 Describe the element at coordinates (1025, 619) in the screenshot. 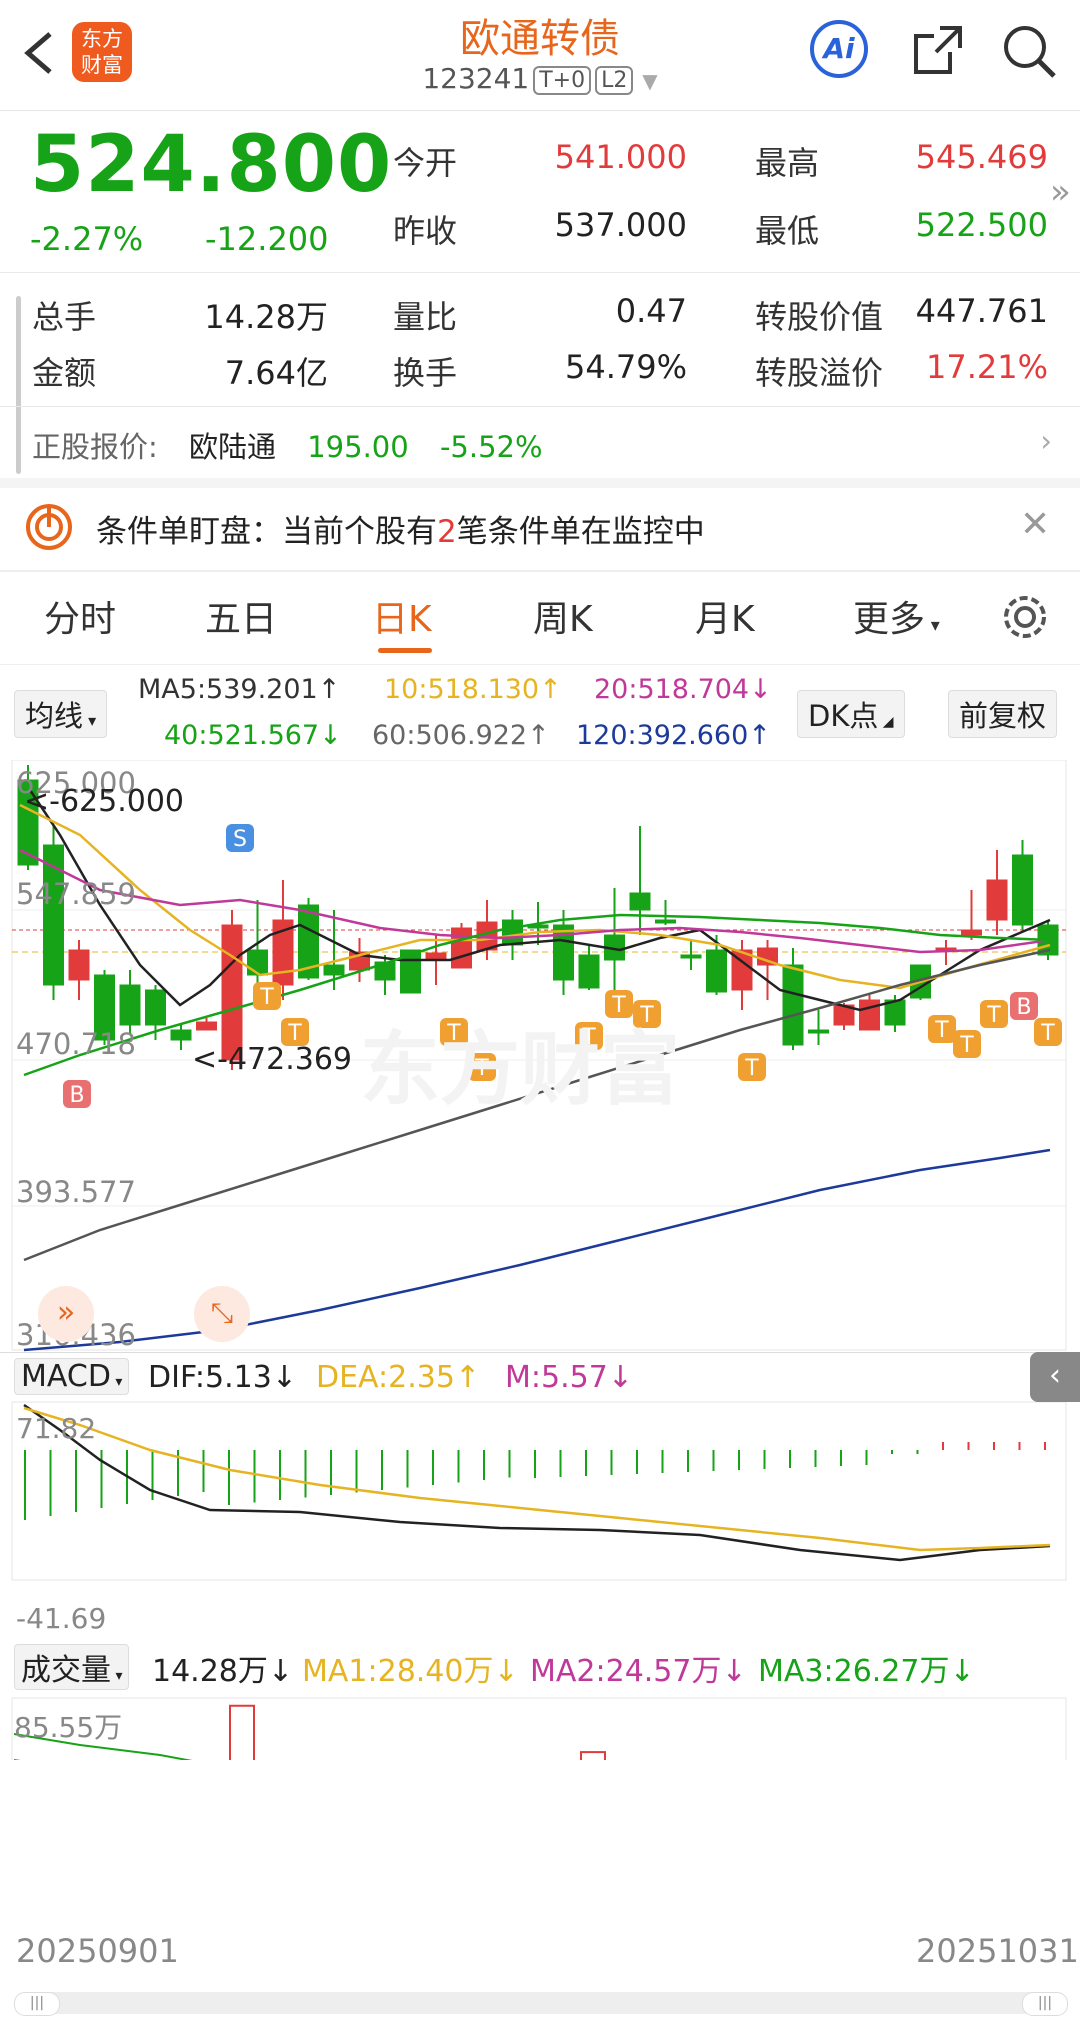

I see `settings-gear-icon` at that location.